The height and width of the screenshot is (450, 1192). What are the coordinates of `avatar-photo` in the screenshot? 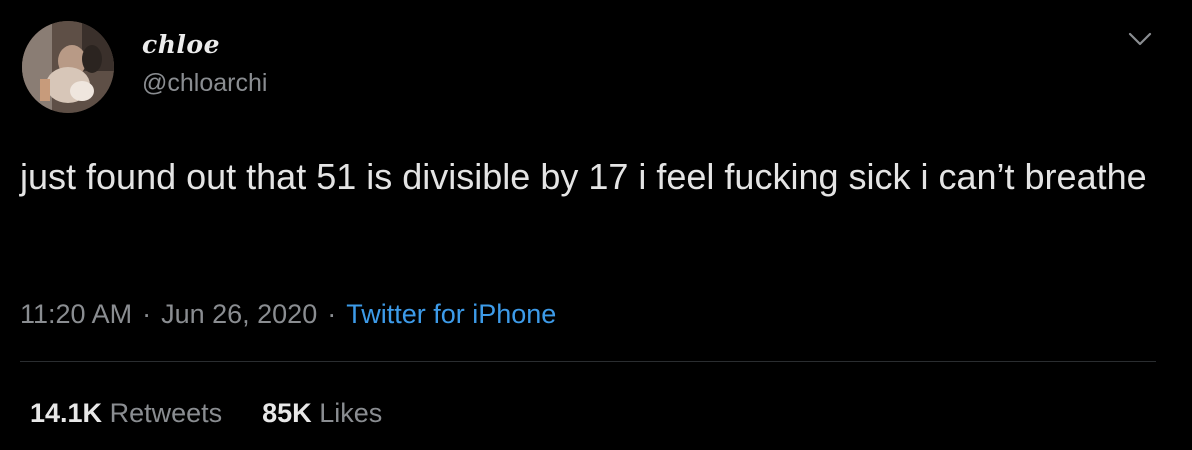 It's located at (68, 67).